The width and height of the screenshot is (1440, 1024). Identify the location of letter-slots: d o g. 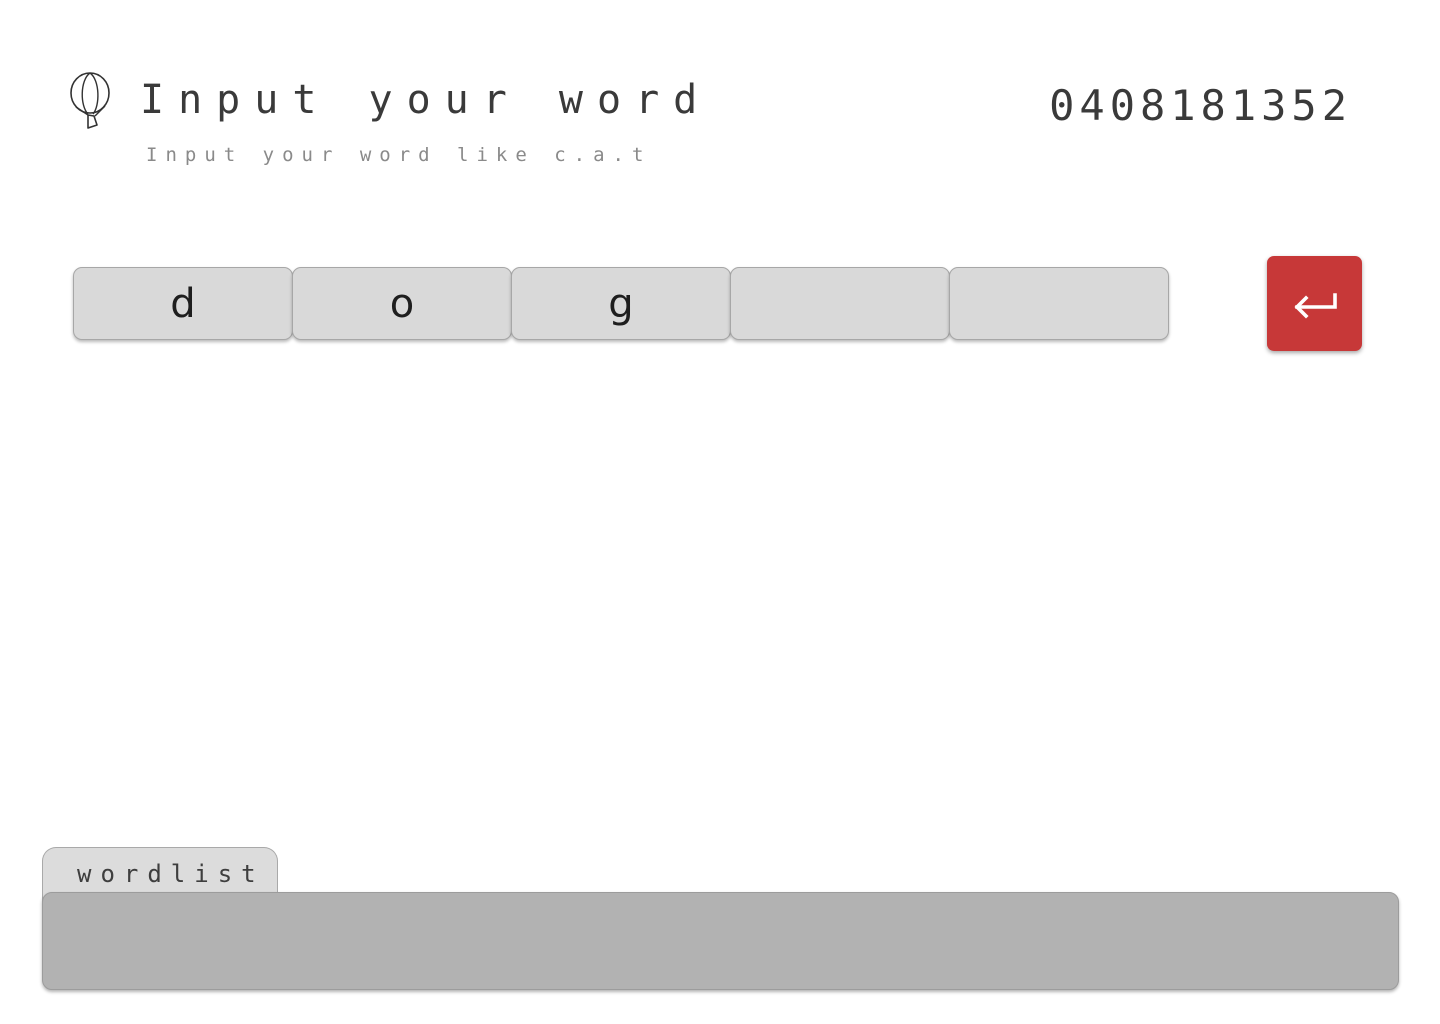
(621, 303).